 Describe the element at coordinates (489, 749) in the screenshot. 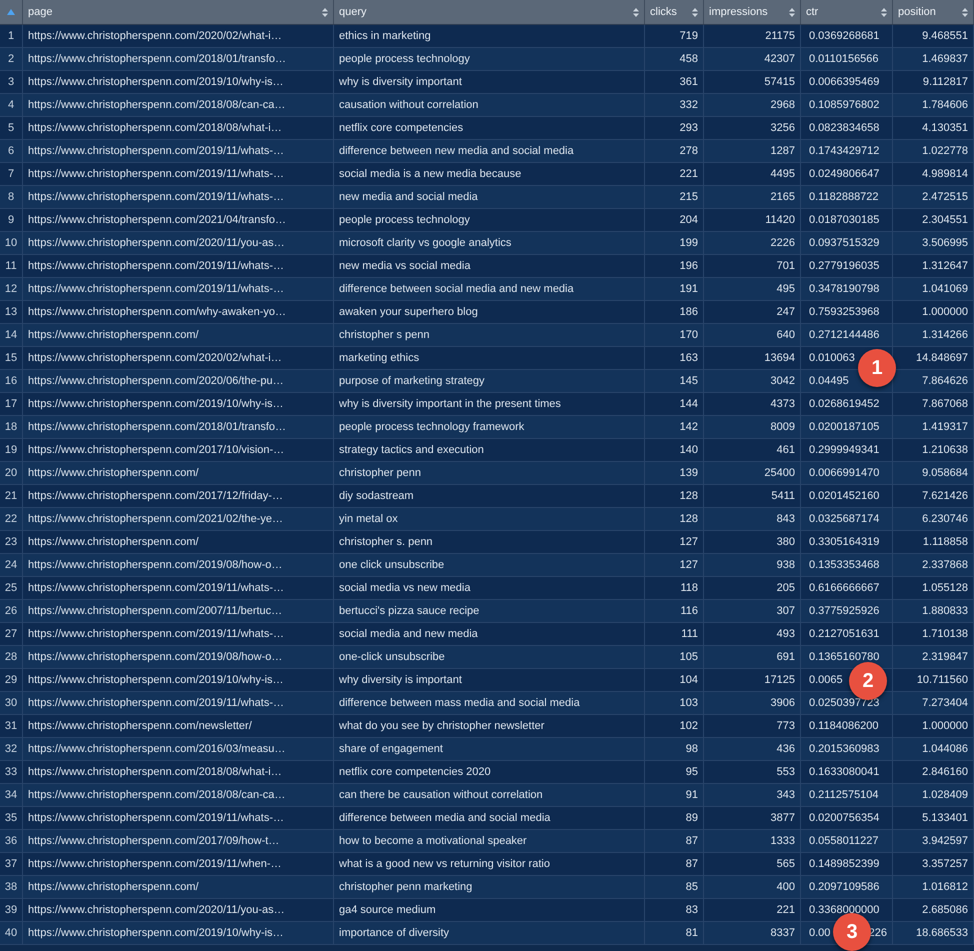

I see `table-cell: share of engagement` at that location.